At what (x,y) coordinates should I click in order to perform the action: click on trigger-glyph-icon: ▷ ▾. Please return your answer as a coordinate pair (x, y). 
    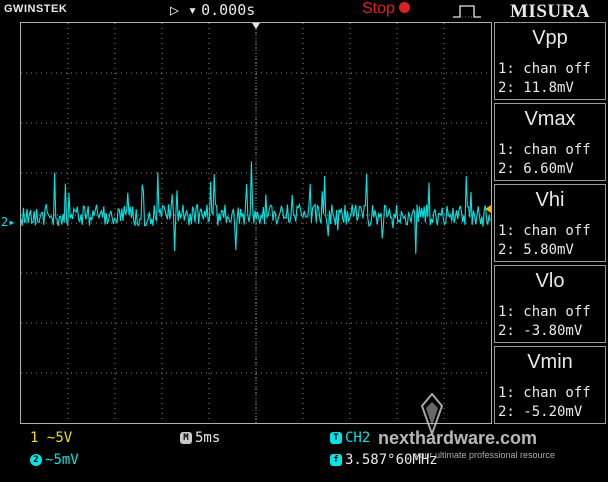
    Looking at the image, I should click on (184, 10).